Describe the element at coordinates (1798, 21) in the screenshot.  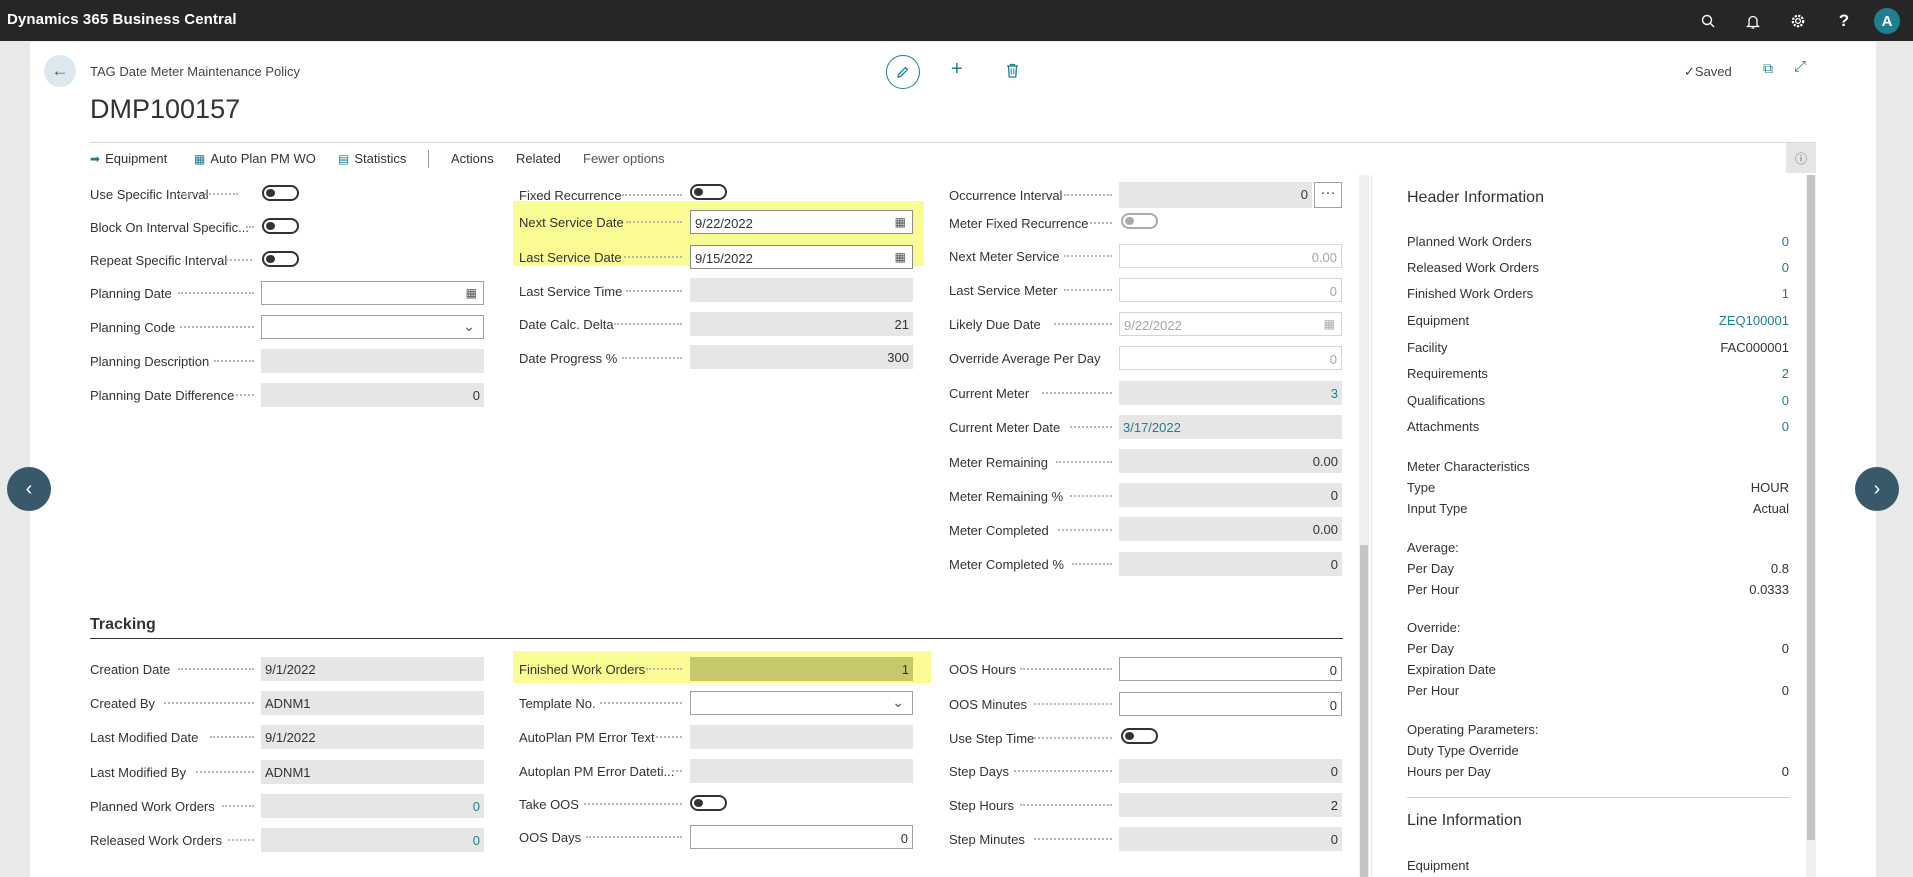
I see `gear-icon` at that location.